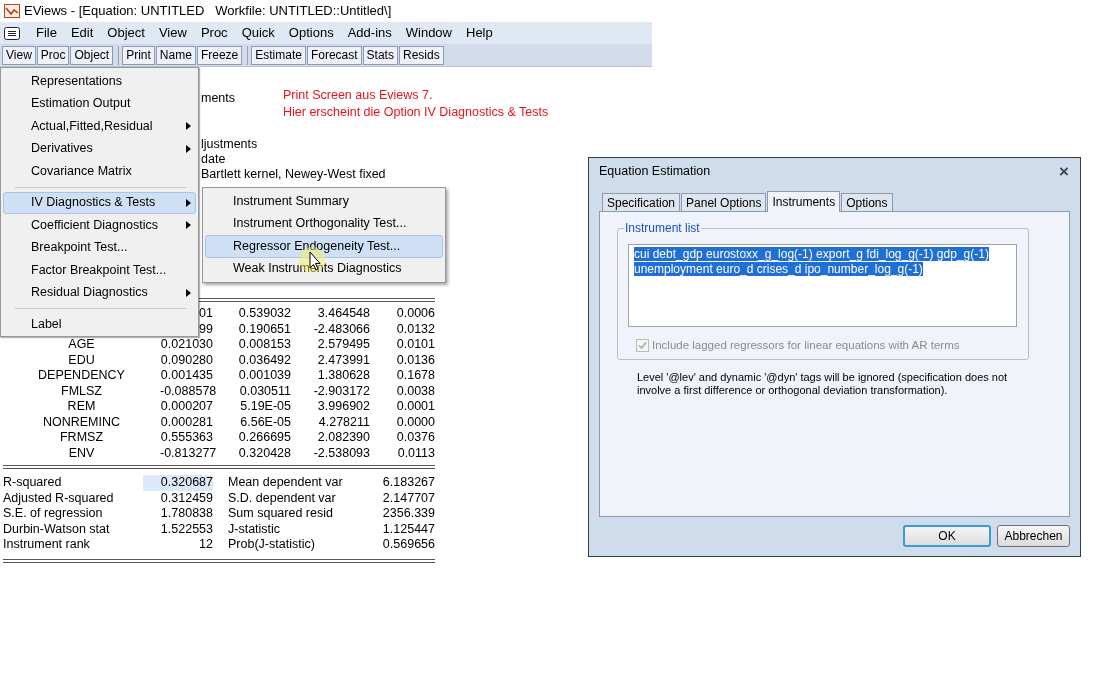 This screenshot has height=673, width=1108. I want to click on menu-item: File, so click(46, 33).